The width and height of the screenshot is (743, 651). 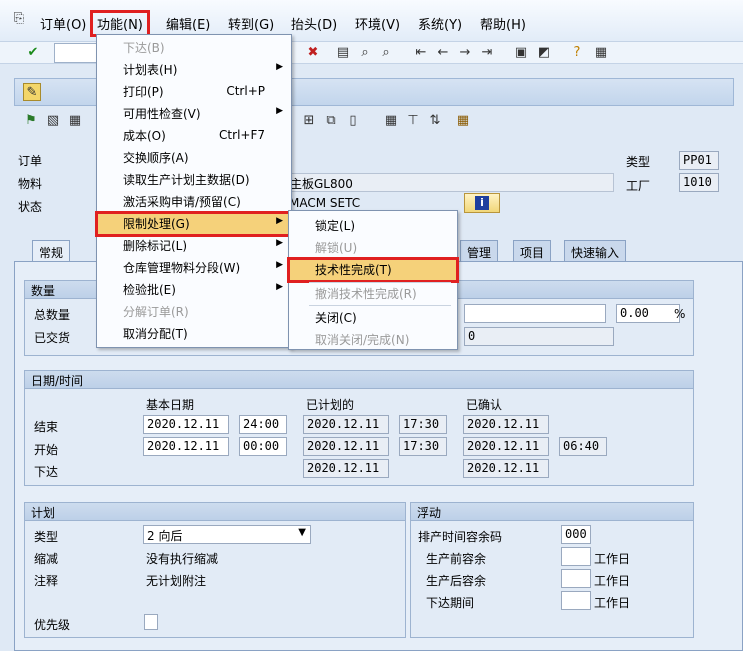 What do you see at coordinates (215, 570) in the screenshot?
I see `plan-group: 计划` at bounding box center [215, 570].